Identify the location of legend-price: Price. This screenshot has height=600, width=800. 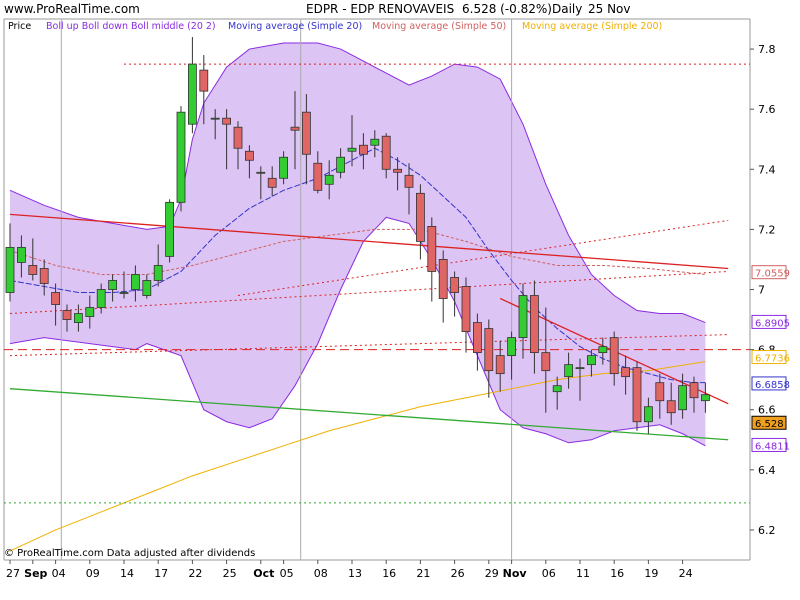
(19, 26).